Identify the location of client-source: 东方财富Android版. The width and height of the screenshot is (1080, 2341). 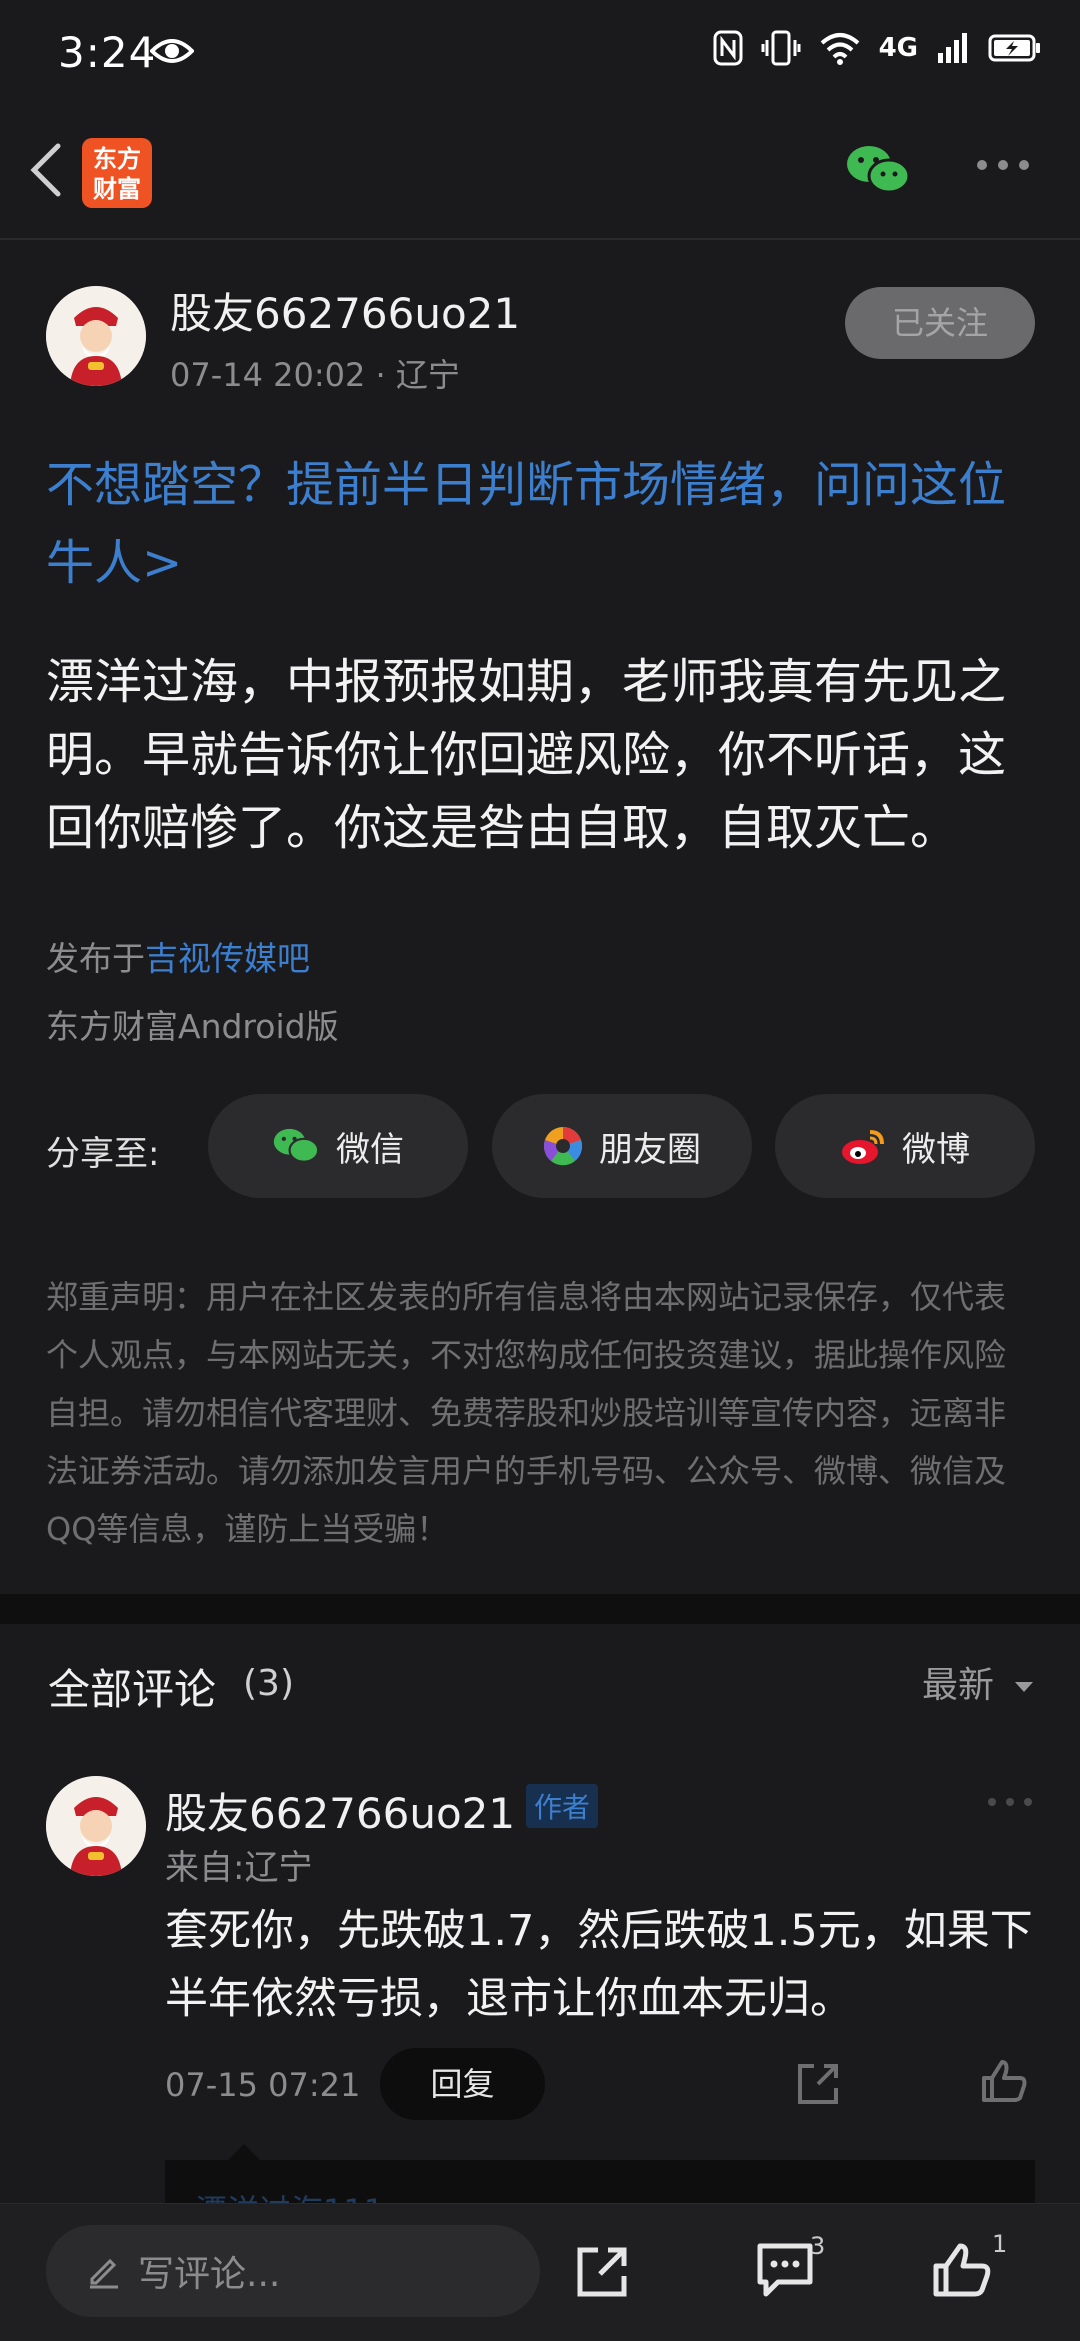
(192, 1026).